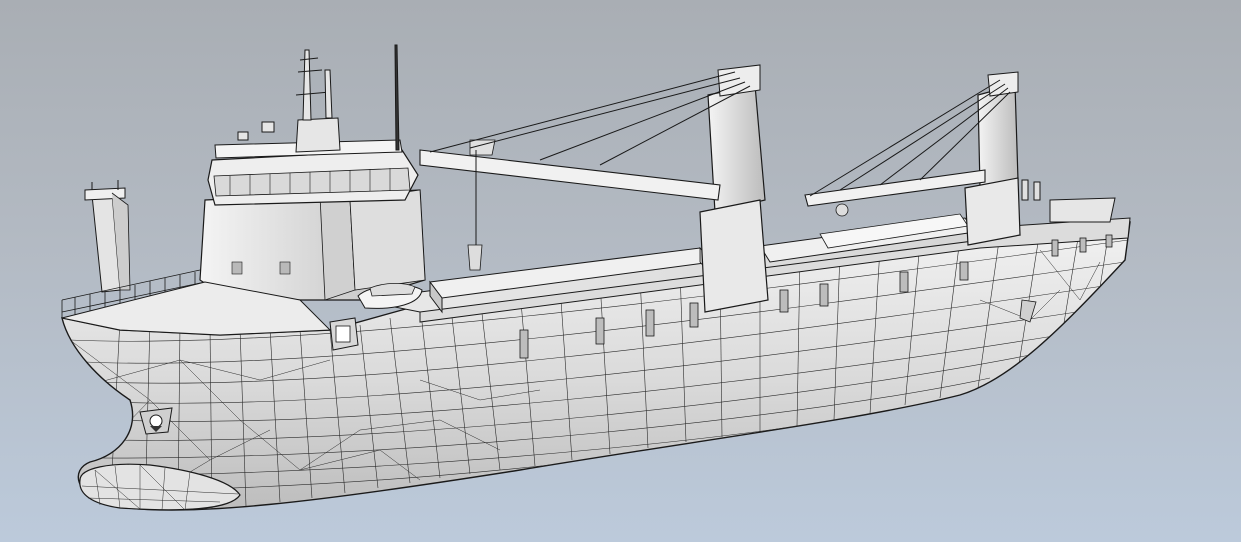  What do you see at coordinates (344, 334) in the screenshot?
I see `bow-structure` at bounding box center [344, 334].